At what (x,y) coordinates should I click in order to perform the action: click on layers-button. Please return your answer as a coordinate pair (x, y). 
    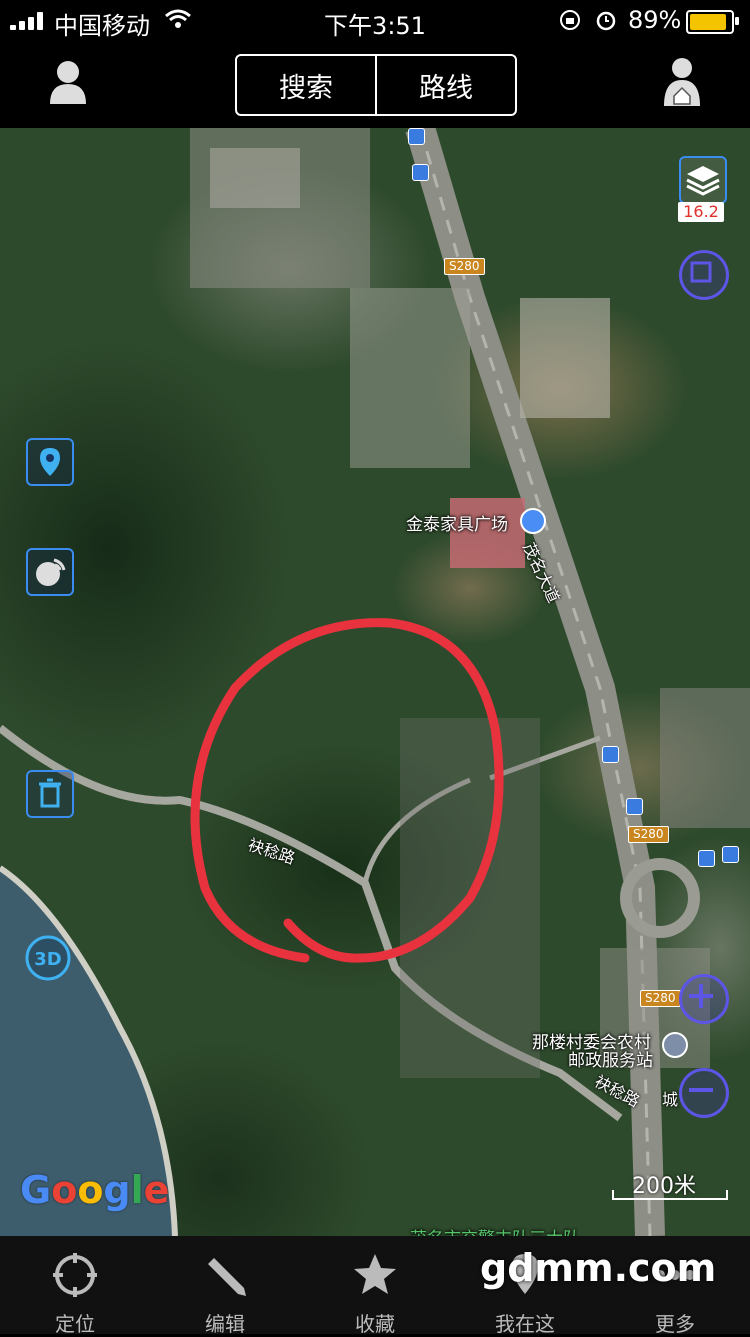
    Looking at the image, I should click on (703, 180).